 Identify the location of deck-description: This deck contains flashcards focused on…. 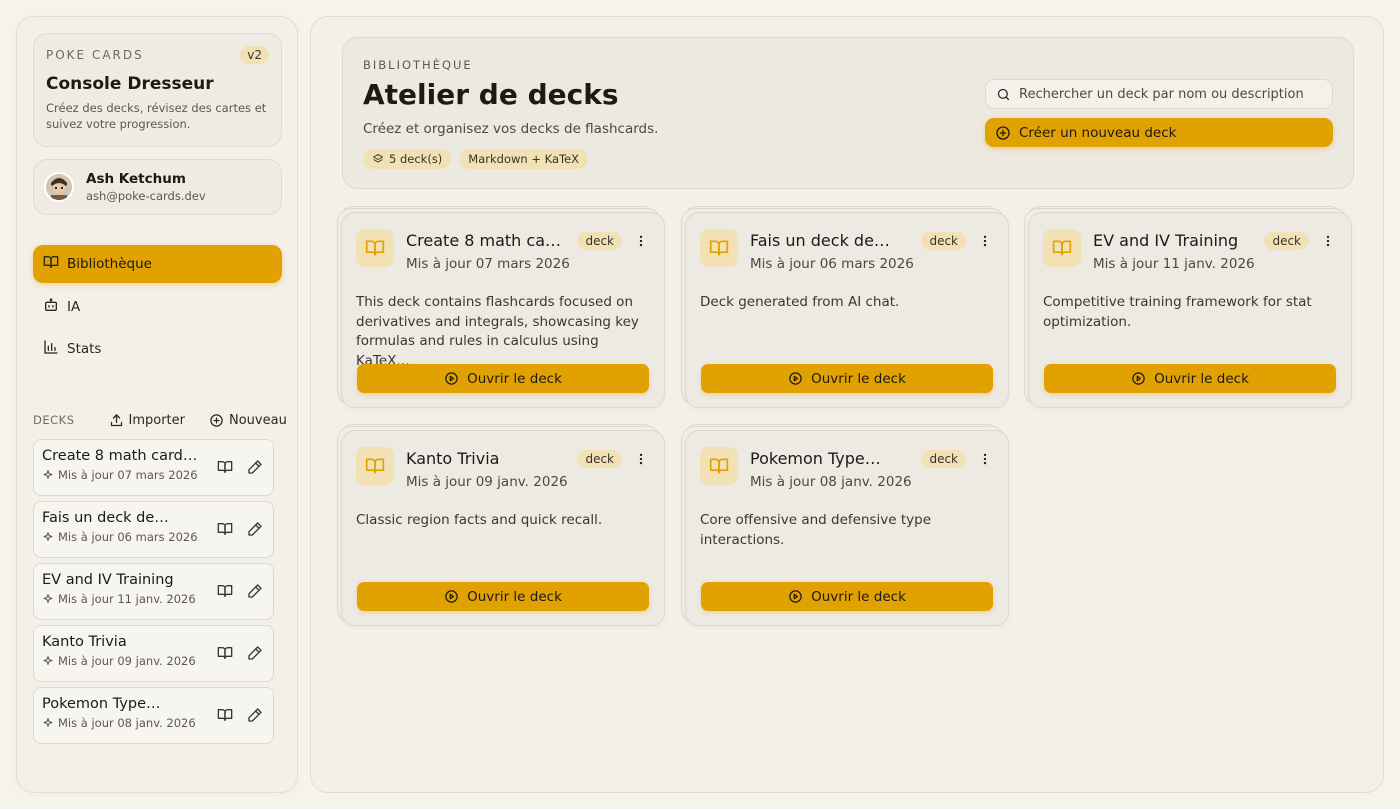
(497, 331).